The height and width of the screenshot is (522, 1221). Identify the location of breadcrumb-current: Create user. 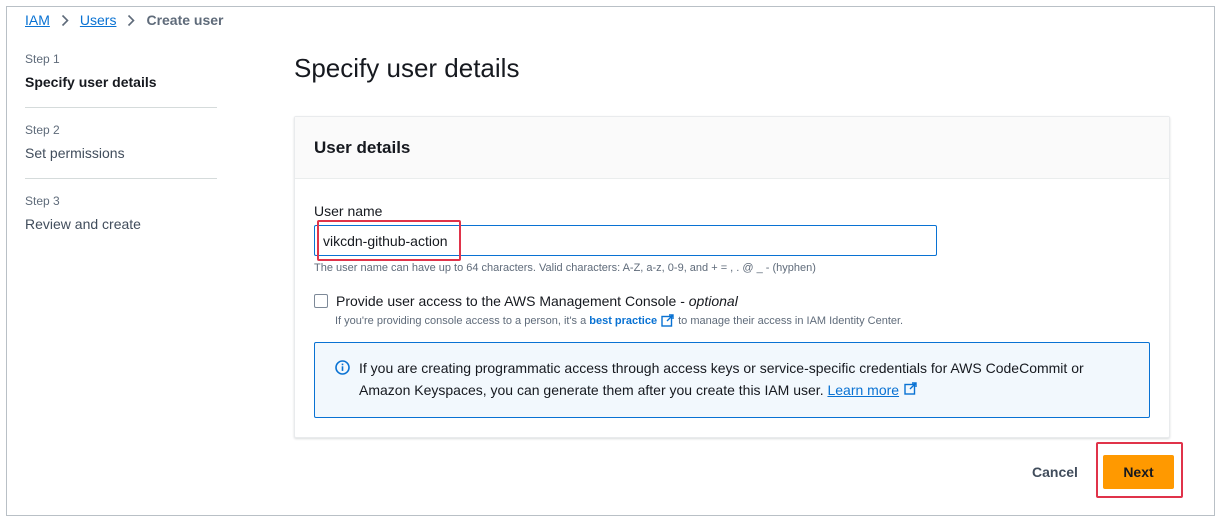
(185, 20).